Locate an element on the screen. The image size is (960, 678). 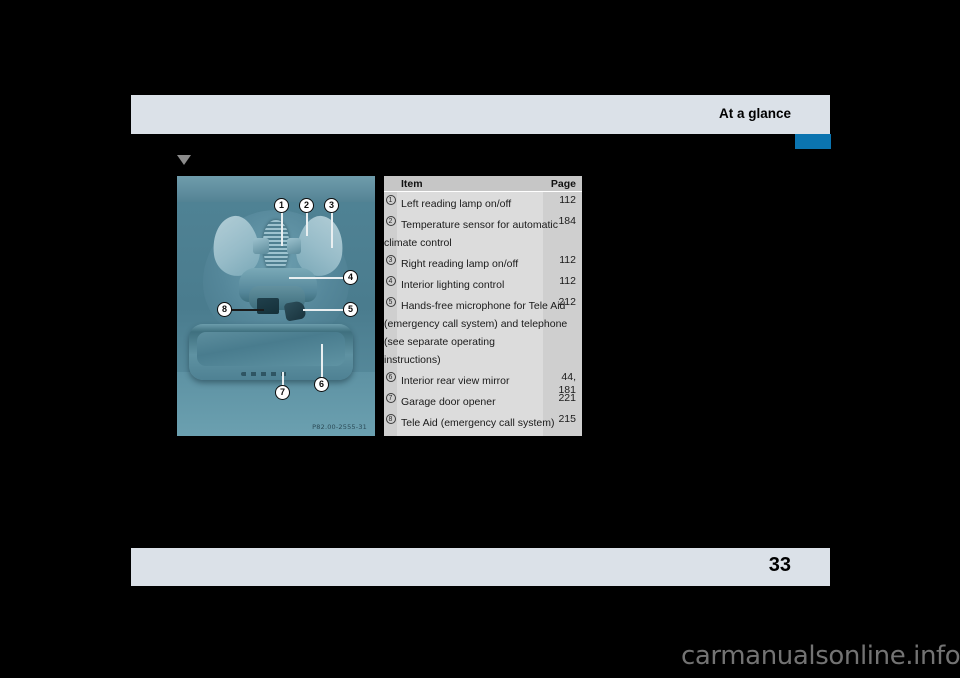
photo-right-lamp-switch is located at coordinates (294, 246).